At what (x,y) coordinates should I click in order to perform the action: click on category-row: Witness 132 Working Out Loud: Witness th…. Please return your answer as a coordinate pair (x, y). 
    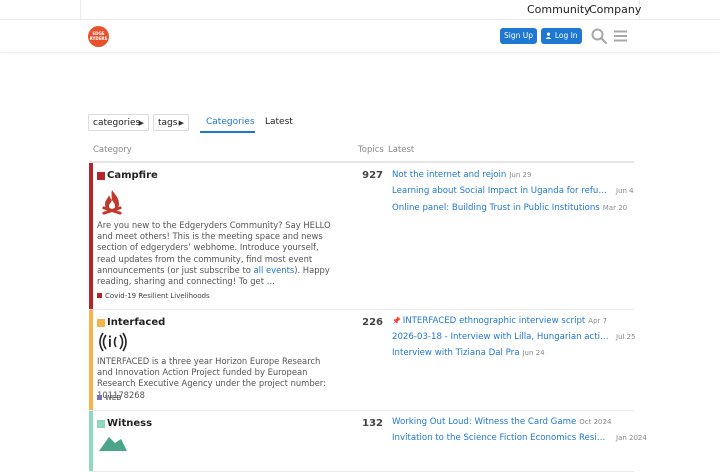
    Looking at the image, I should click on (368, 441).